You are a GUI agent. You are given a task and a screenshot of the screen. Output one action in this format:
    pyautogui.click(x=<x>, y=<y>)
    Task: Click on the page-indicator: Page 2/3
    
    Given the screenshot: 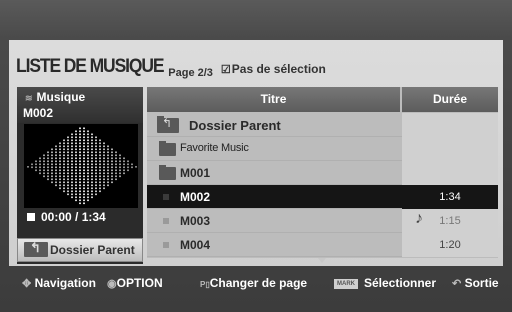 What is the action you would take?
    pyautogui.click(x=190, y=73)
    